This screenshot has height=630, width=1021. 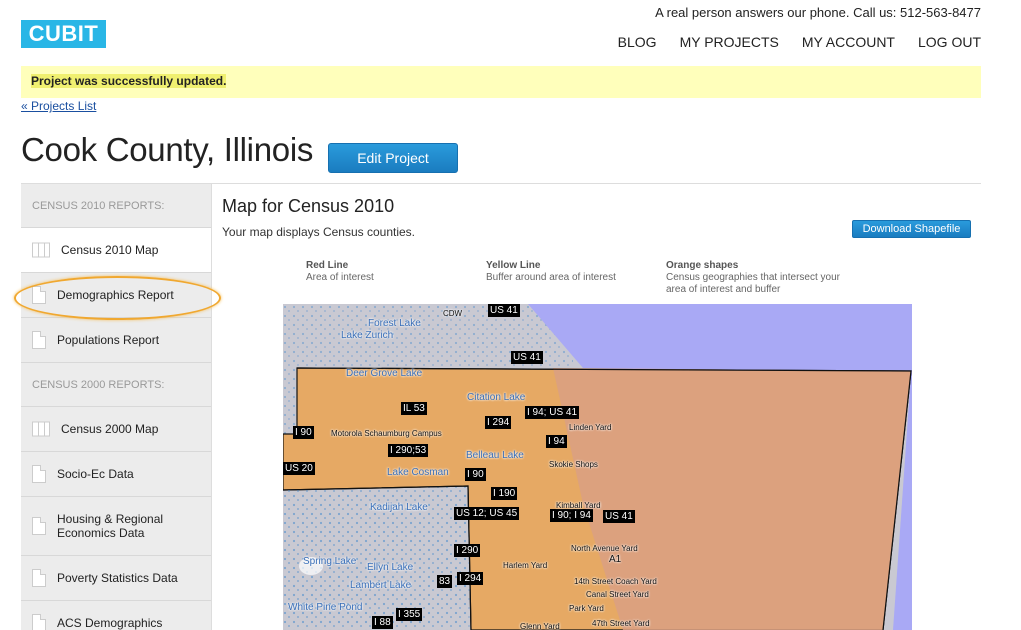 What do you see at coordinates (116, 206) in the screenshot?
I see `sidebar-heading-census-2010: CENSUS 2010 REPORTS:` at bounding box center [116, 206].